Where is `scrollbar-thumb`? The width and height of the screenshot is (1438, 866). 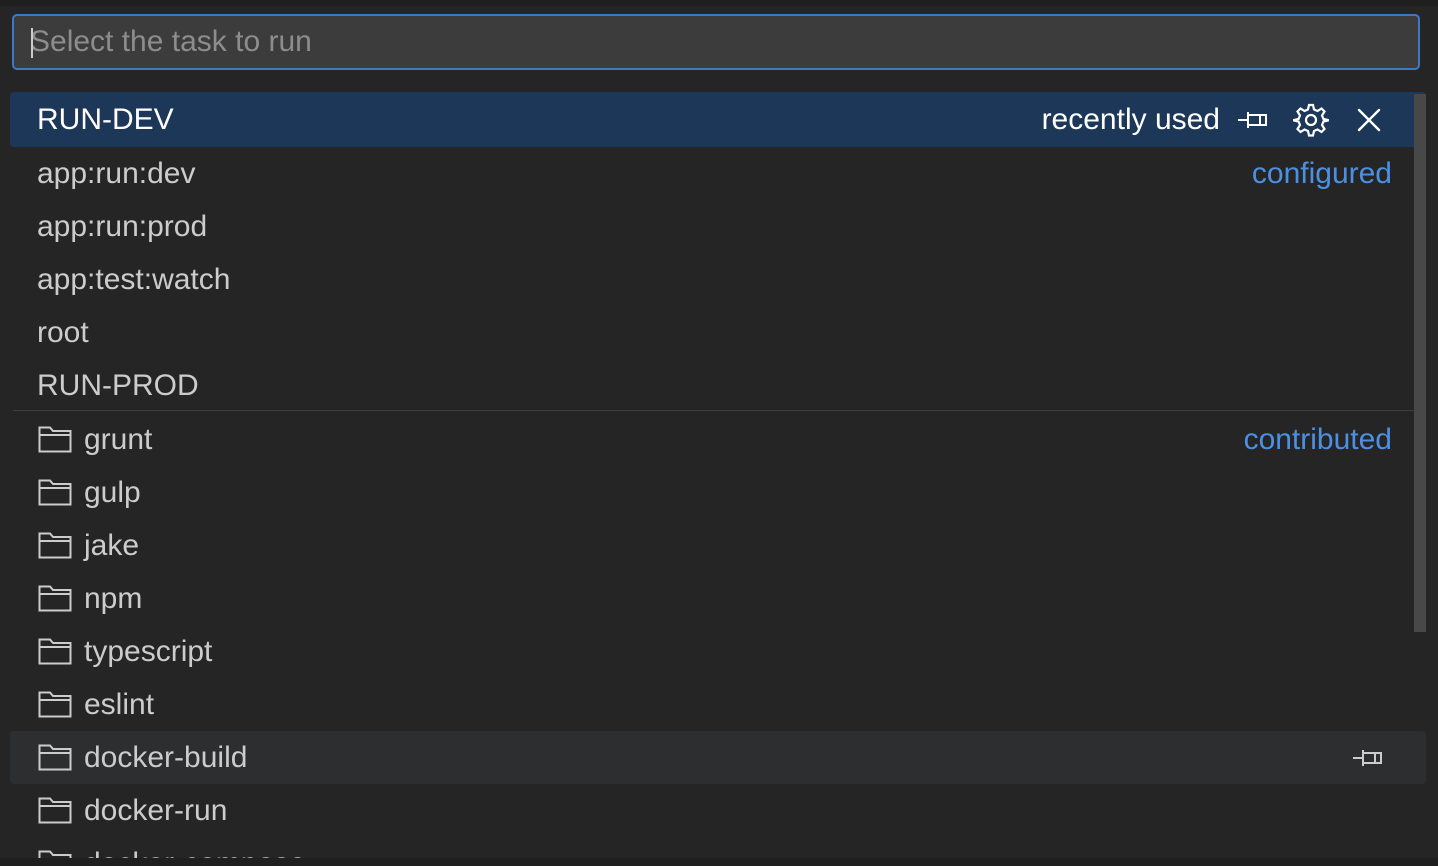 scrollbar-thumb is located at coordinates (1420, 363).